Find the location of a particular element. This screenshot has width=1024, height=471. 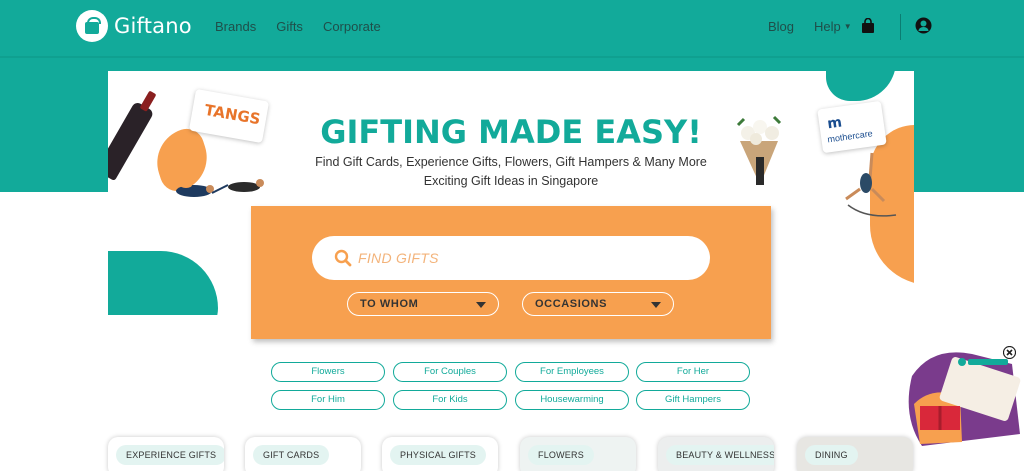

to-whom-dropdown: TO WHOM is located at coordinates (423, 304).